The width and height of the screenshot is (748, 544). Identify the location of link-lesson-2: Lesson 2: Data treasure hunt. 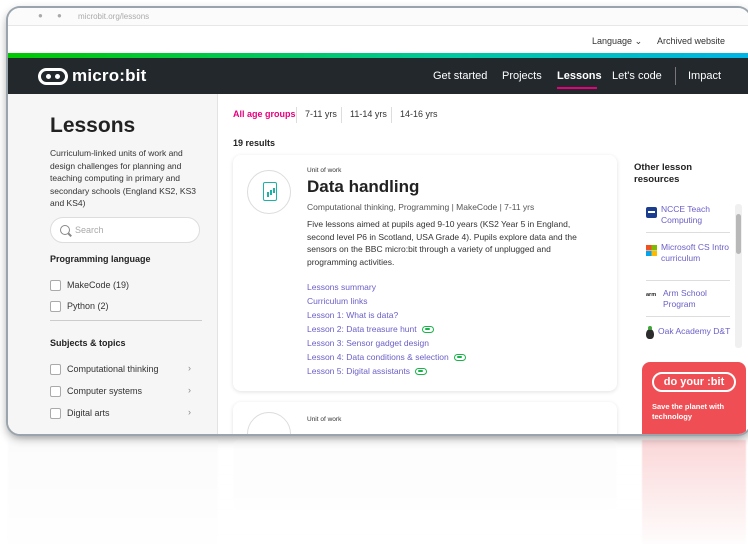
(370, 329).